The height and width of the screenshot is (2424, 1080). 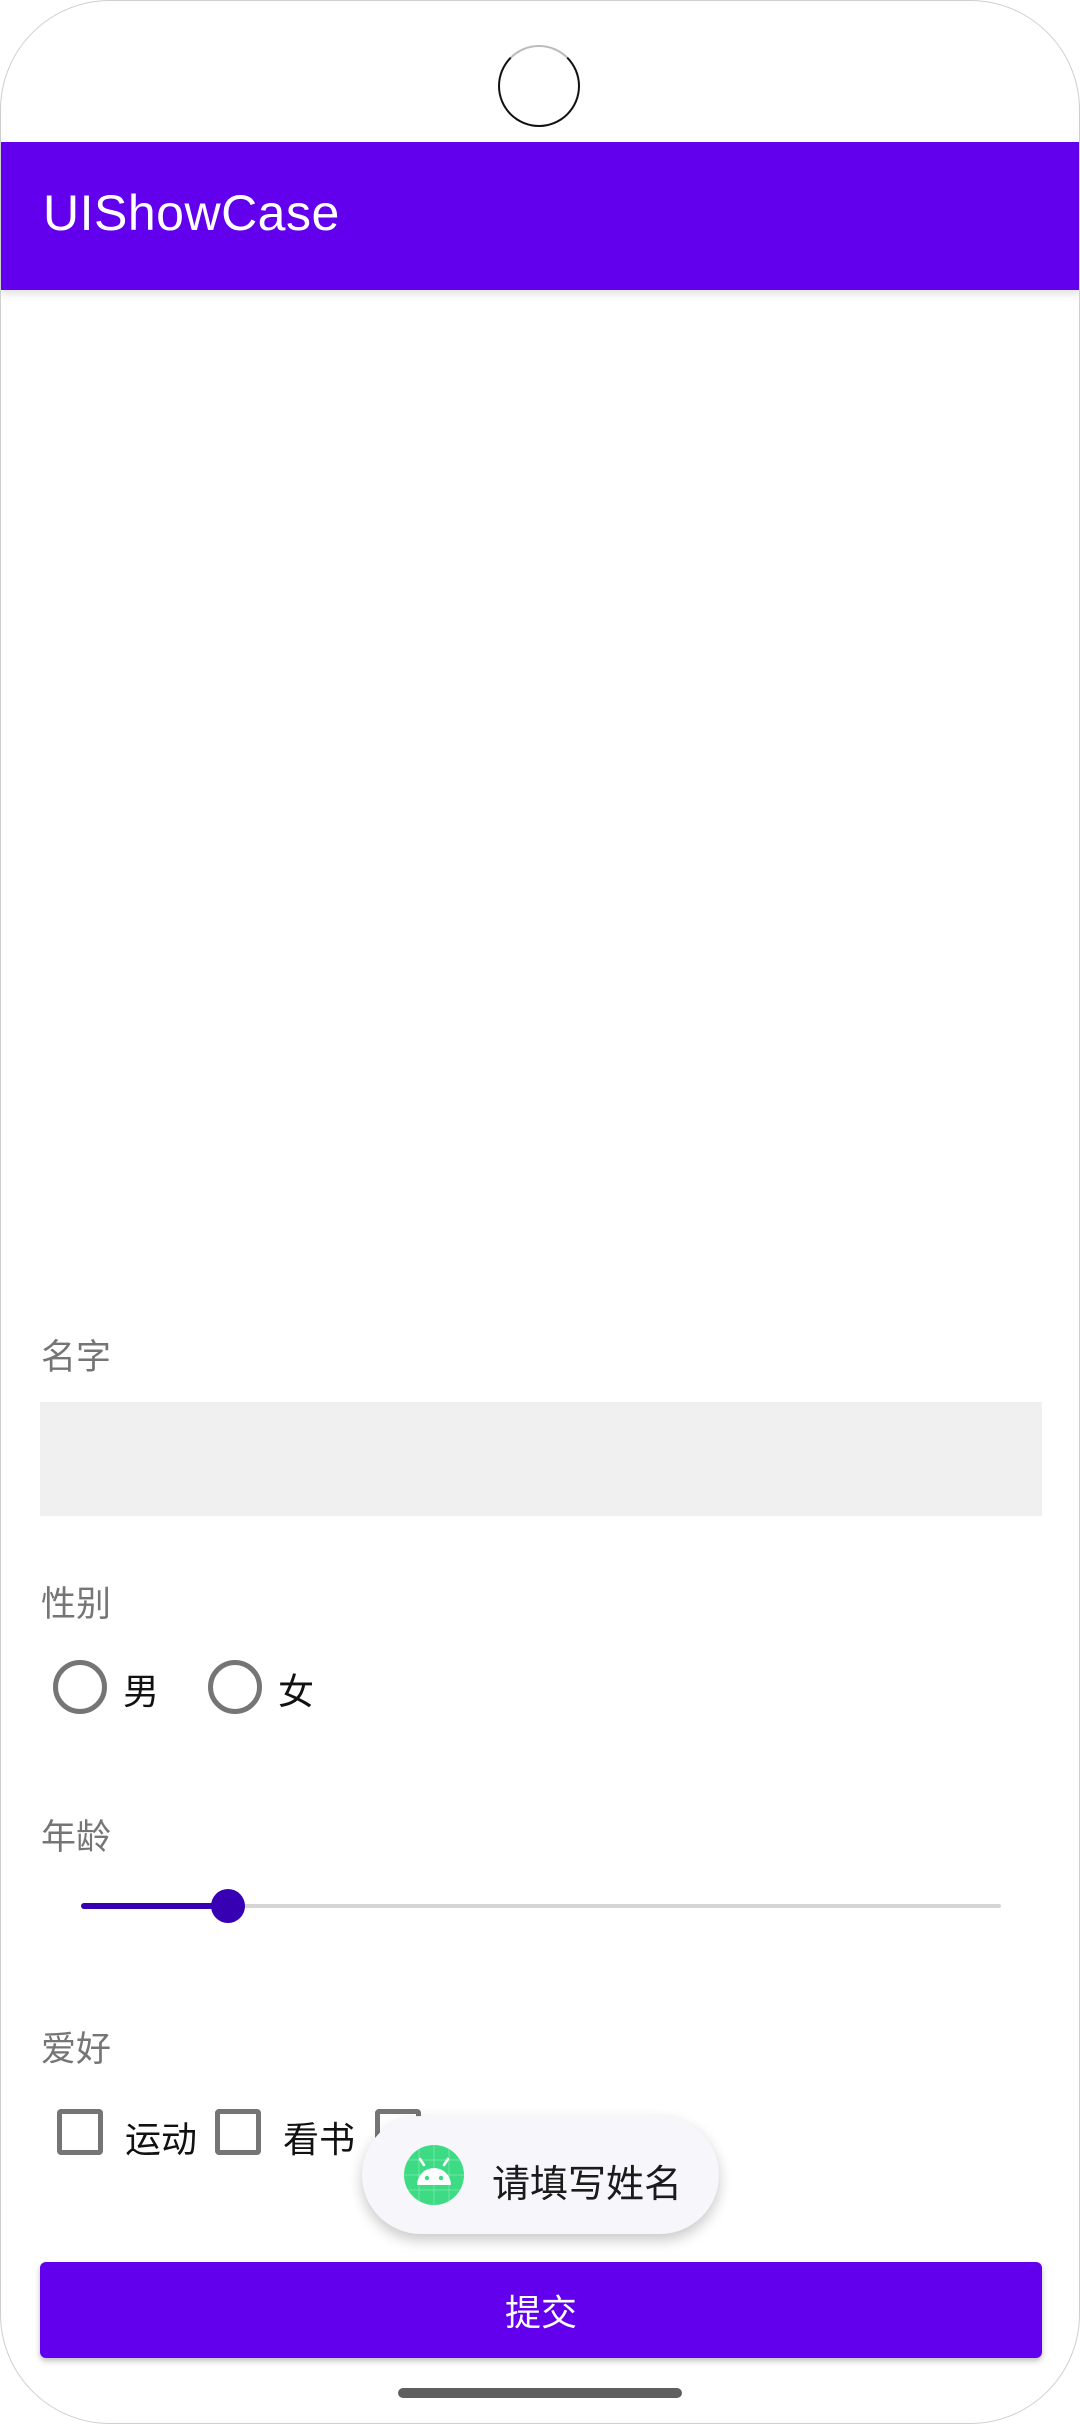 I want to click on slider-thumb, so click(x=228, y=1906).